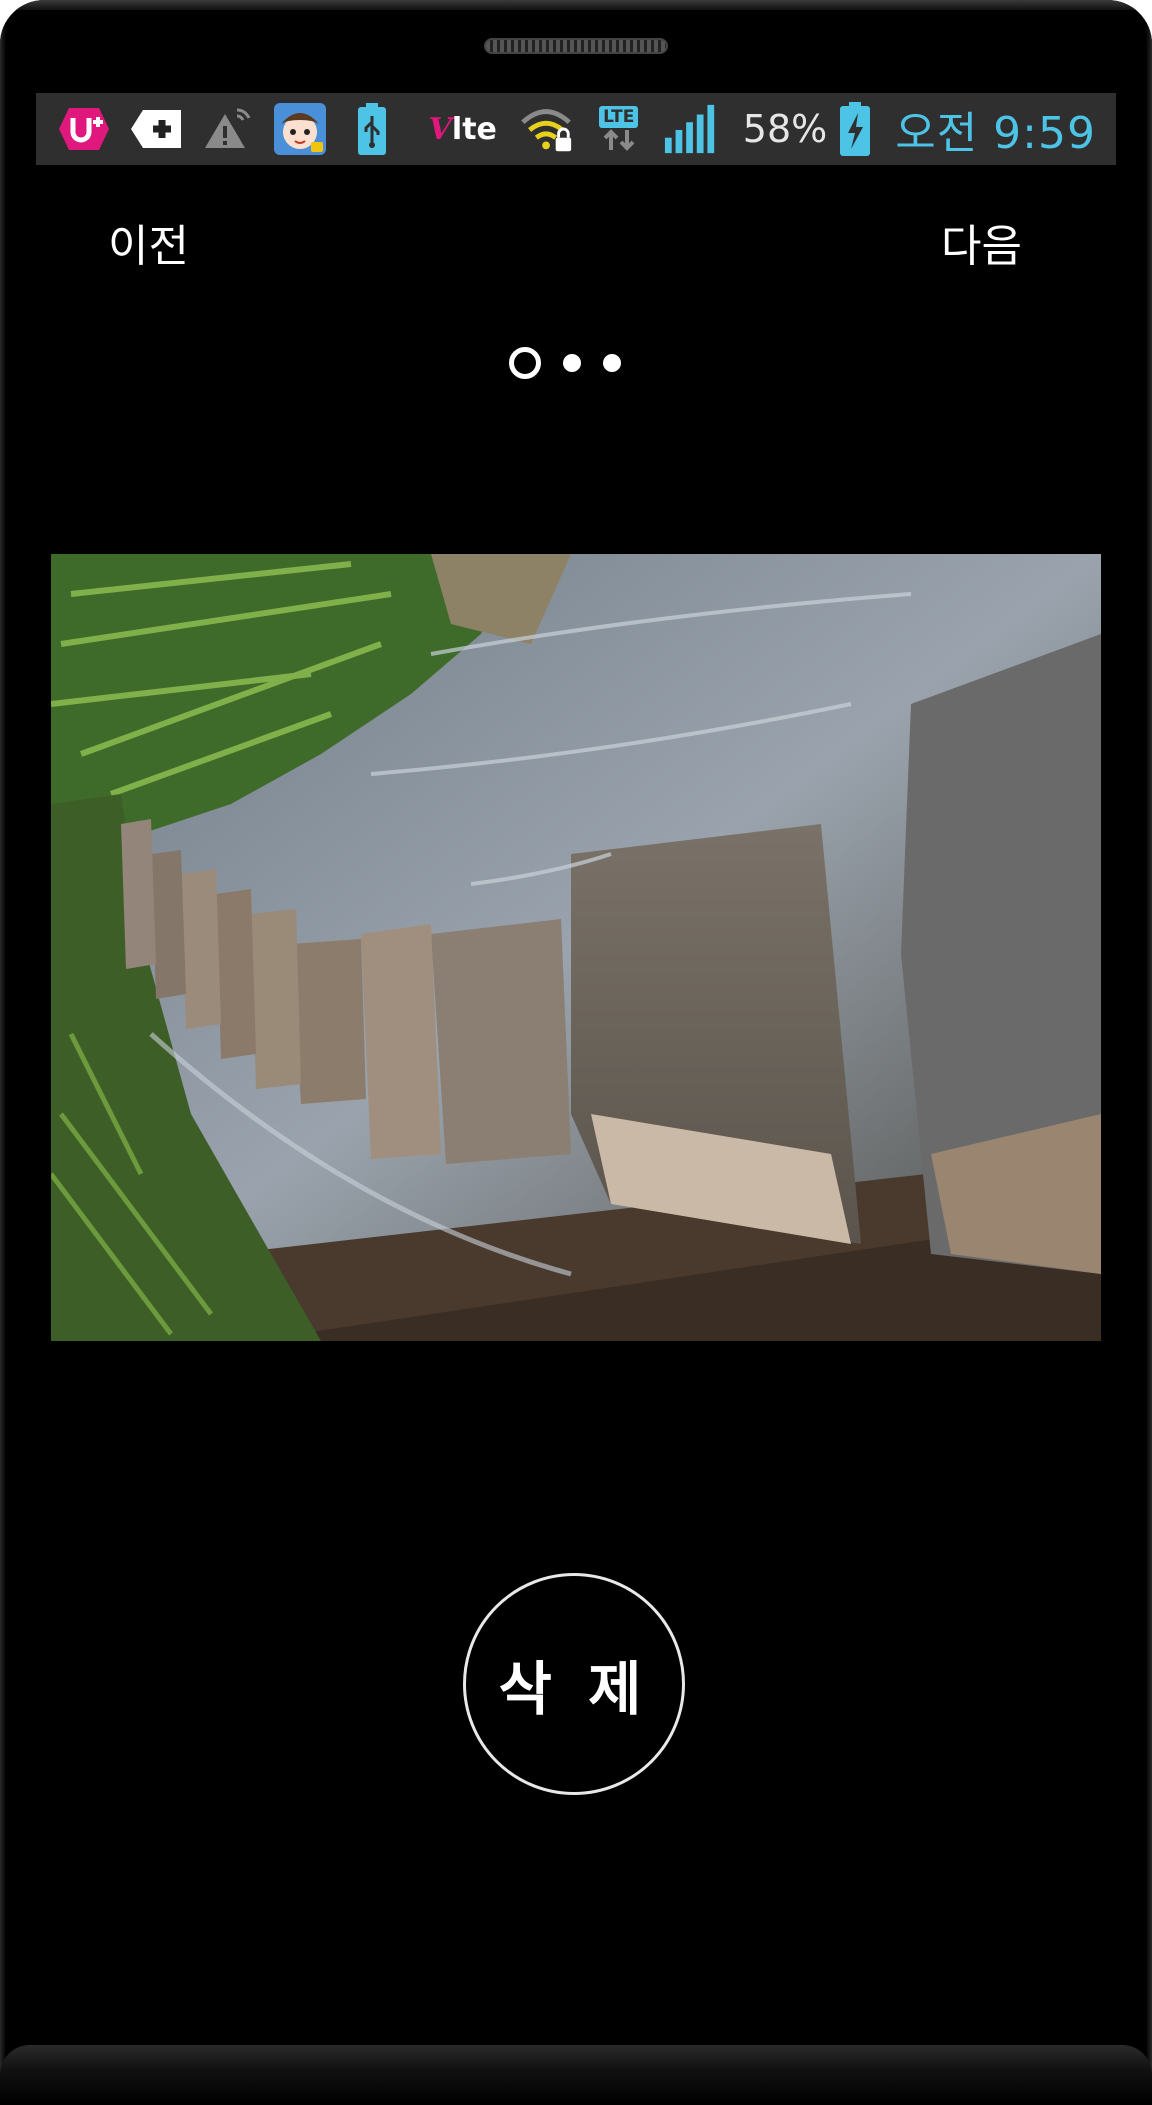  I want to click on usb-battery-icon, so click(372, 129).